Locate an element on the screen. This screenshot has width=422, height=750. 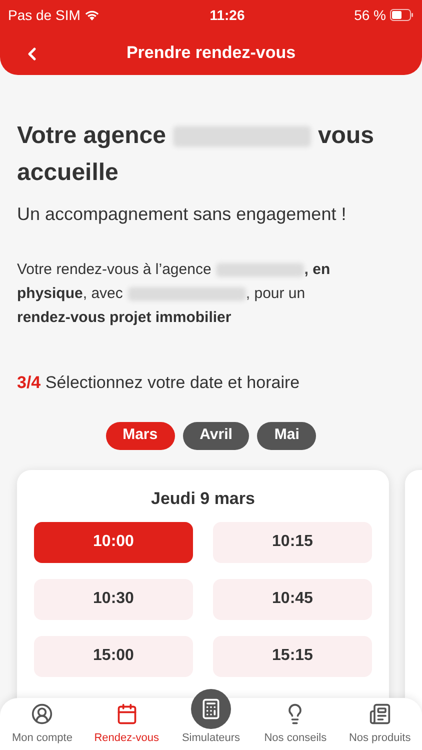
time-slot: 10:00 is located at coordinates (113, 542).